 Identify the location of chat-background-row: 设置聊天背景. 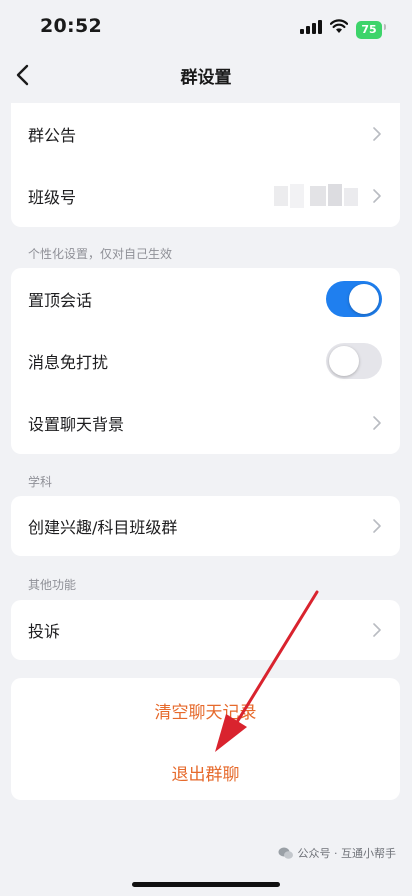
(205, 423).